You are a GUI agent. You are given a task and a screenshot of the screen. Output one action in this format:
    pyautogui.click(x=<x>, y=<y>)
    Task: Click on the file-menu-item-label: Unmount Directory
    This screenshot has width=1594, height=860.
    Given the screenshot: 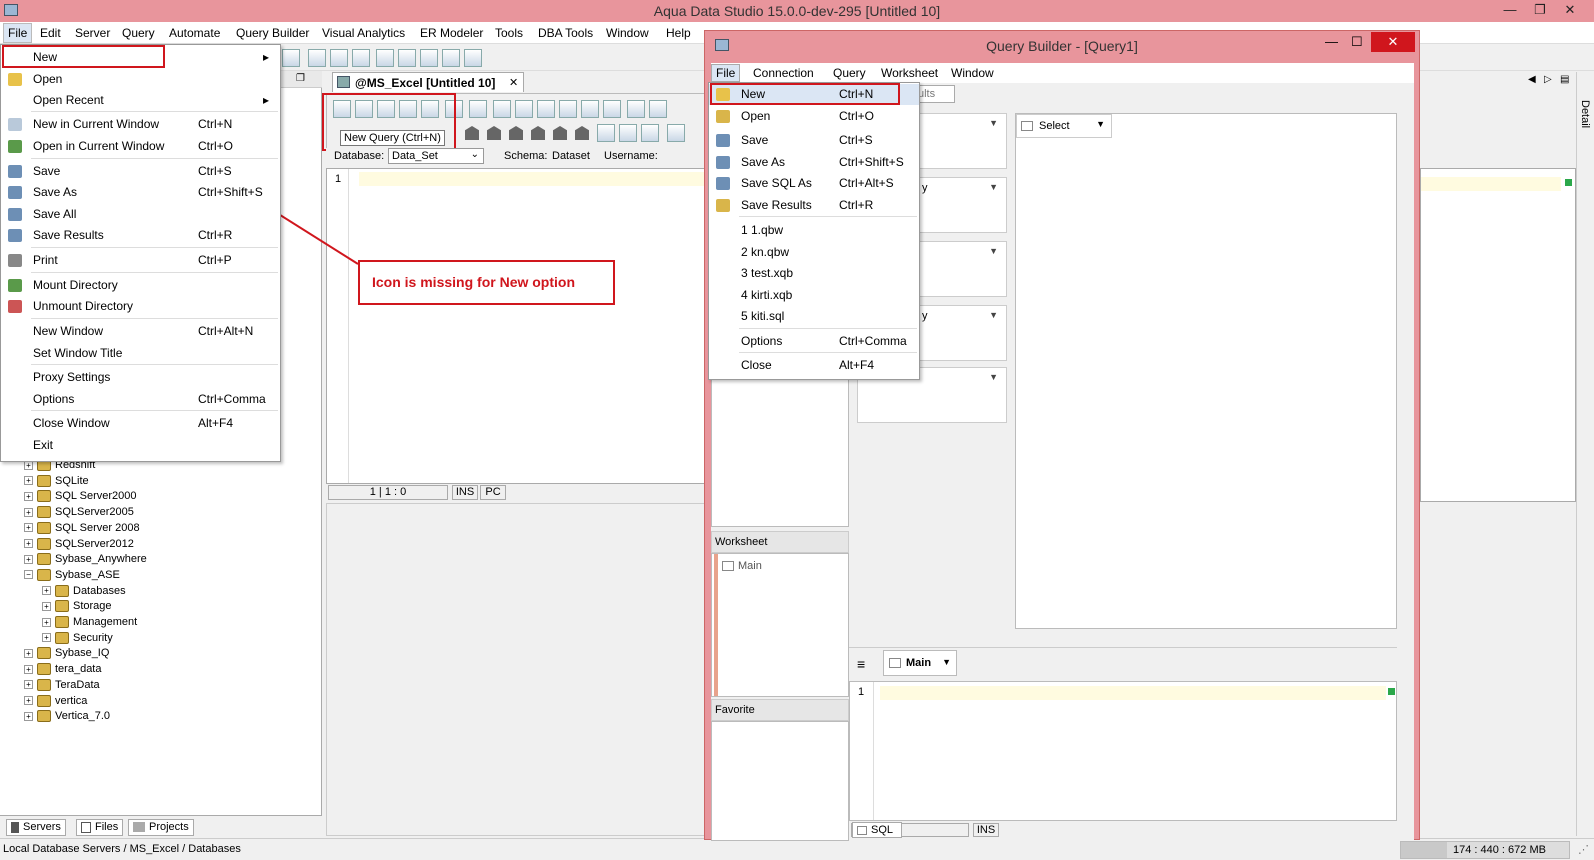 What is the action you would take?
    pyautogui.click(x=83, y=306)
    